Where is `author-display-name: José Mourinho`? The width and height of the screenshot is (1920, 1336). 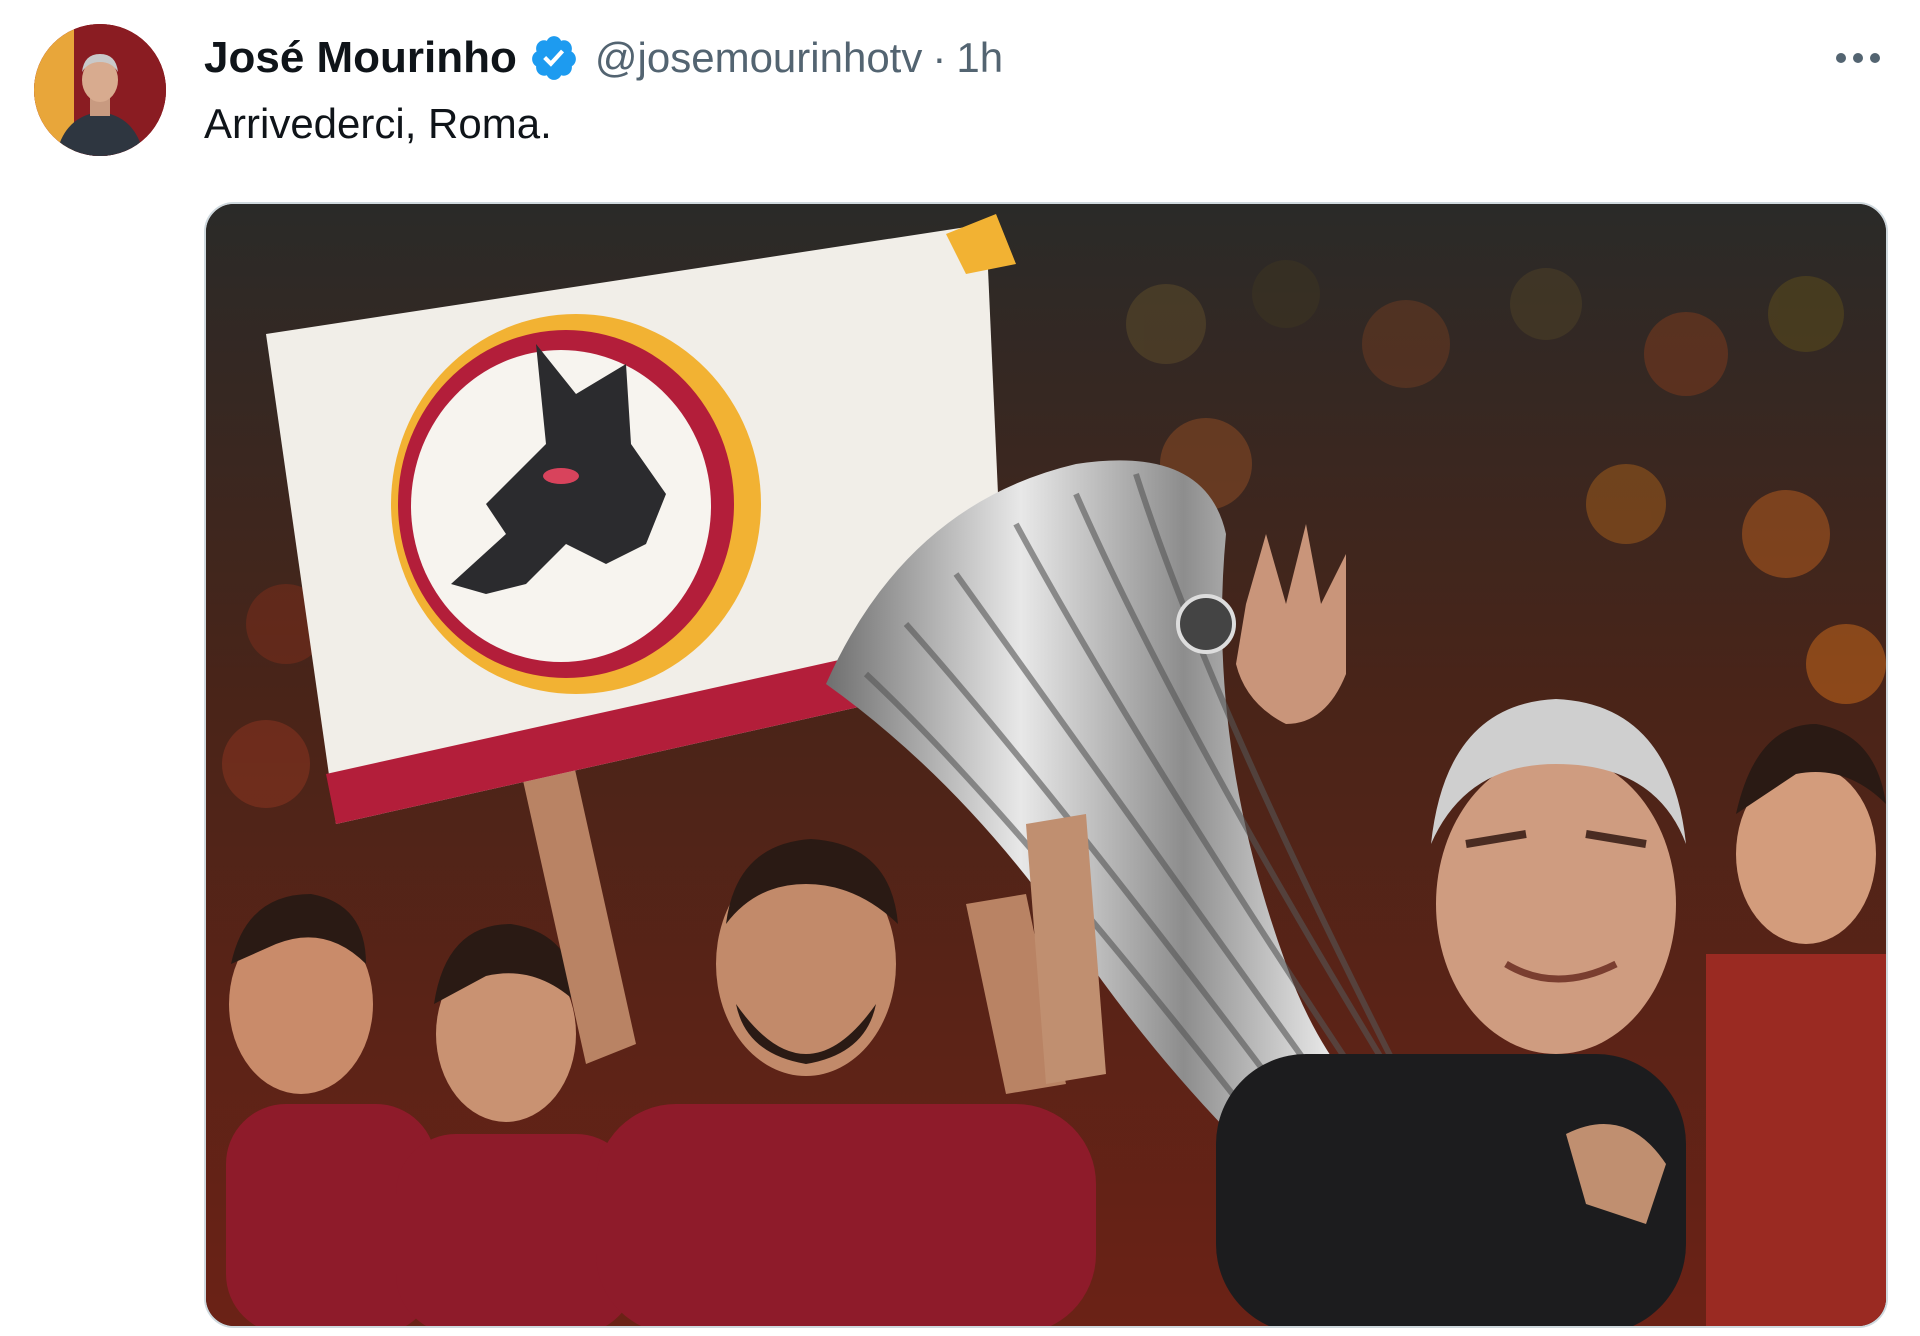
author-display-name: José Mourinho is located at coordinates (360, 58).